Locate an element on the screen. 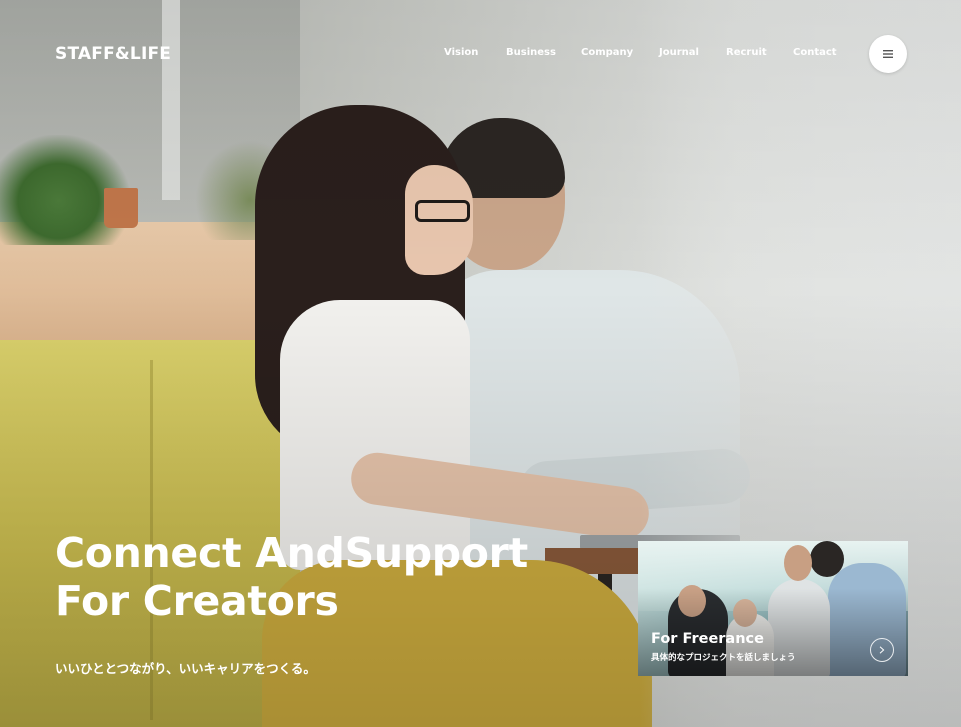 The height and width of the screenshot is (727, 961). nav-company: Company is located at coordinates (607, 52).